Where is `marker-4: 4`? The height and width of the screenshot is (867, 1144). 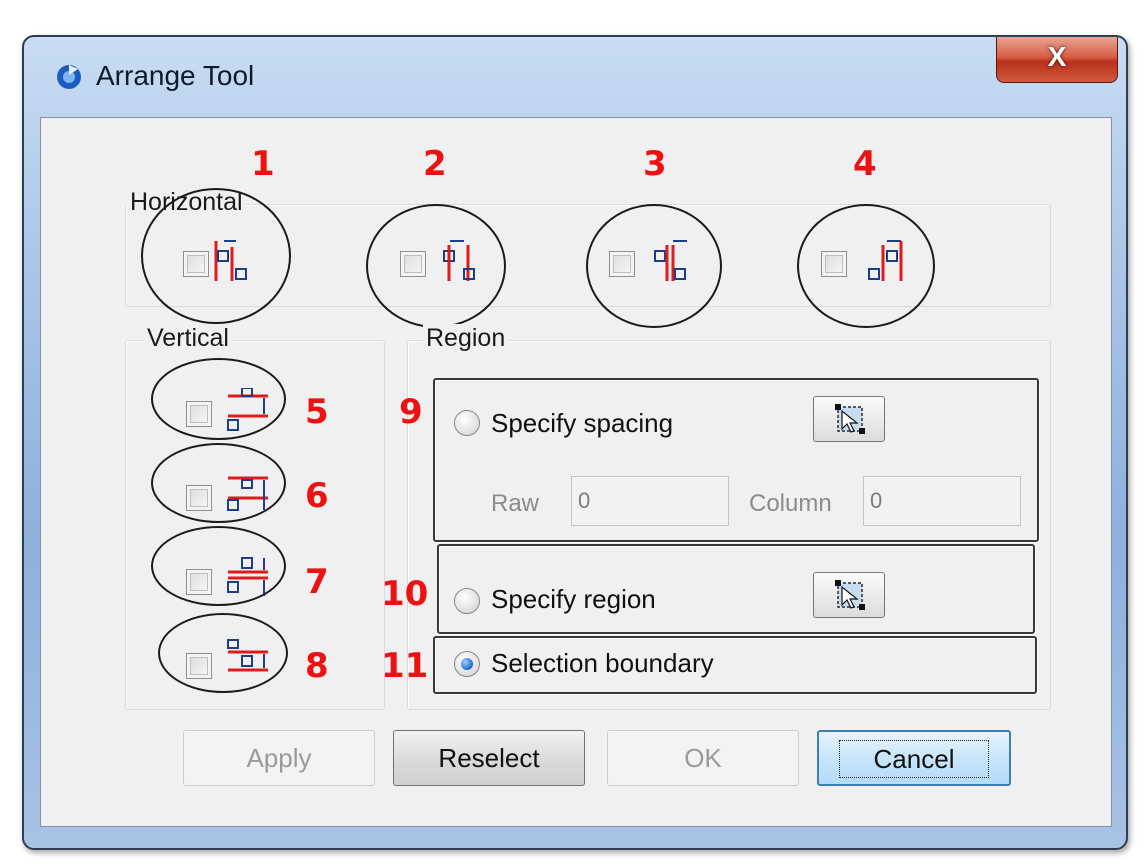
marker-4: 4 is located at coordinates (865, 164).